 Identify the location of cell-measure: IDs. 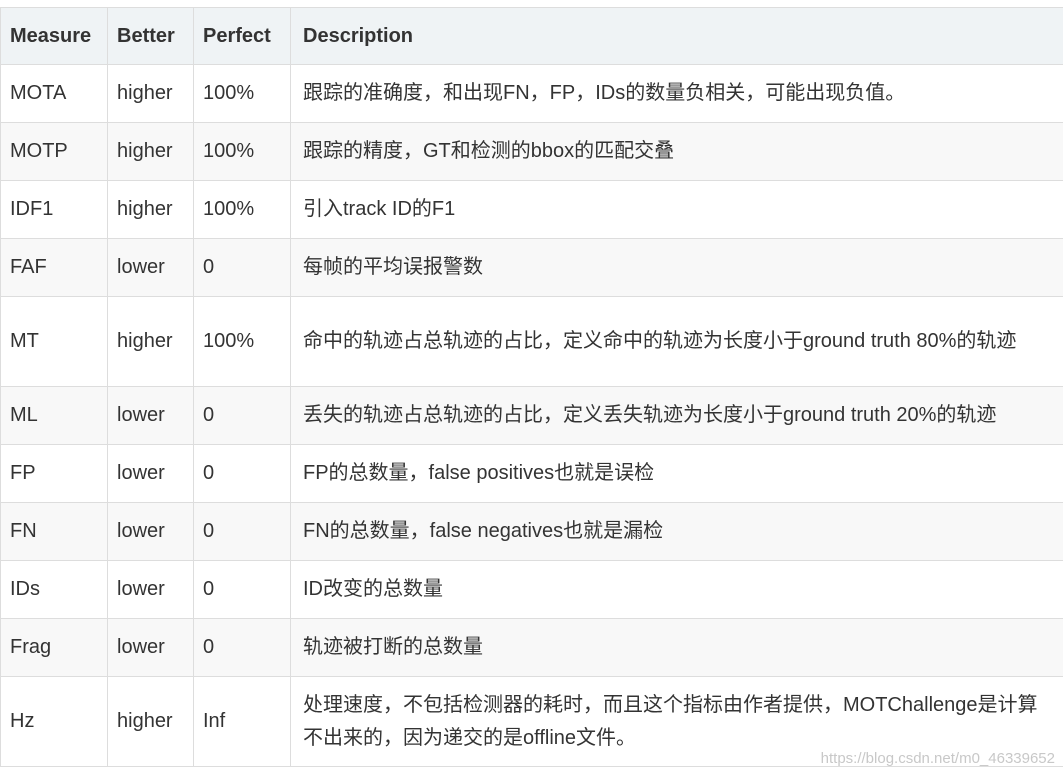
(54, 589).